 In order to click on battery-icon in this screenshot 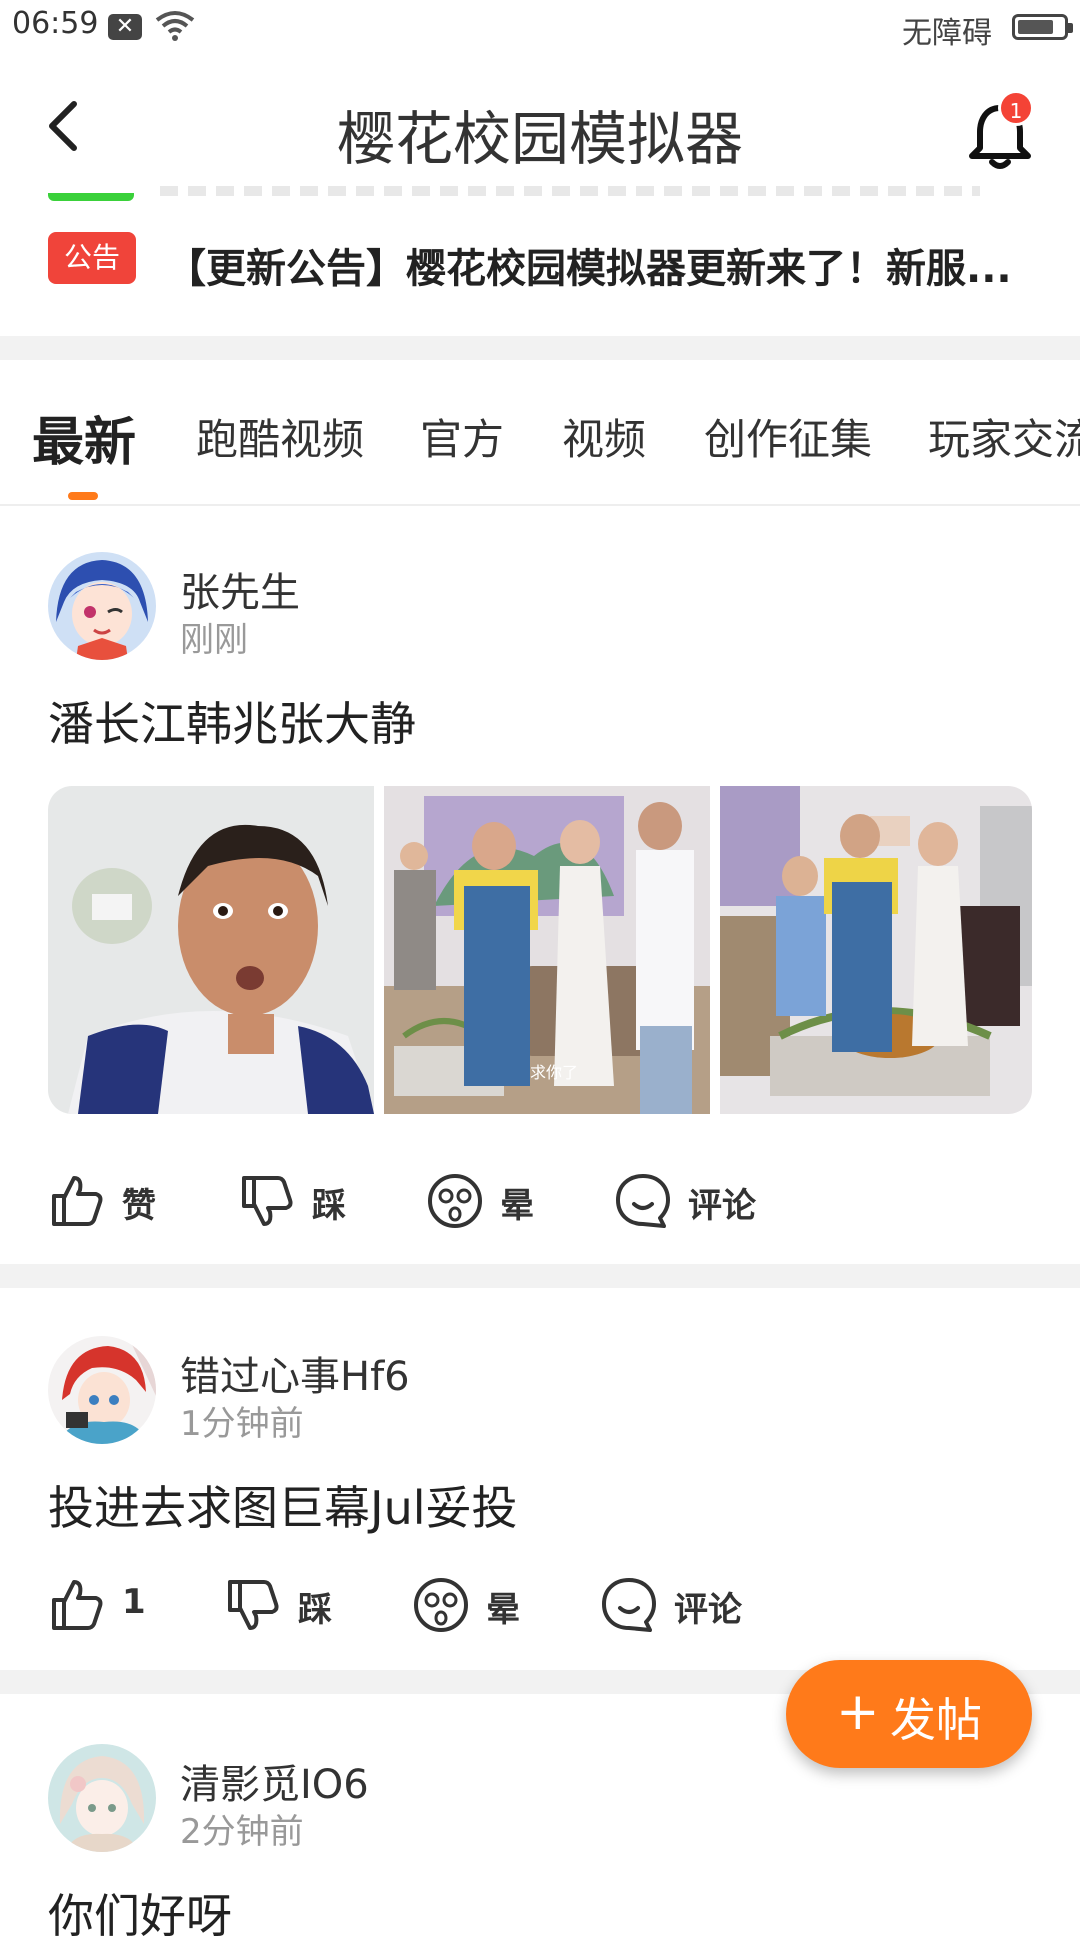, I will do `click(1042, 27)`.